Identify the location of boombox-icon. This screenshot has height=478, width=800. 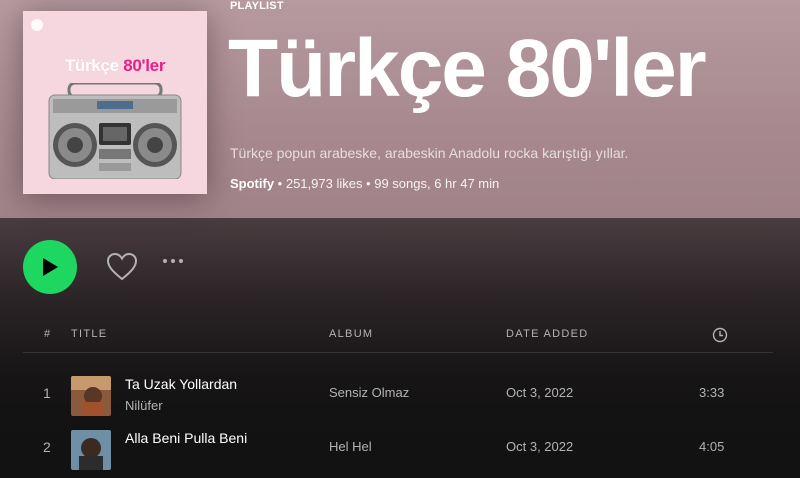
(115, 131).